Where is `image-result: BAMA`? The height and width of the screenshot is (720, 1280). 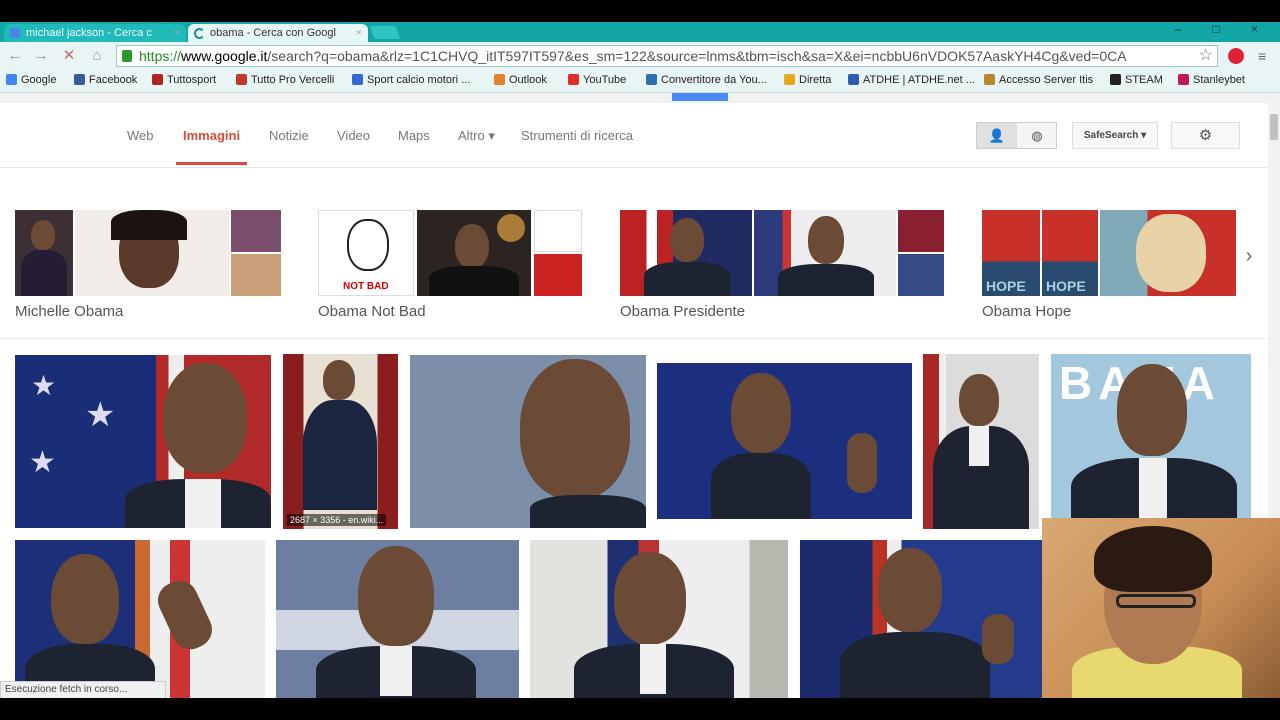
image-result: BAMA is located at coordinates (1151, 441).